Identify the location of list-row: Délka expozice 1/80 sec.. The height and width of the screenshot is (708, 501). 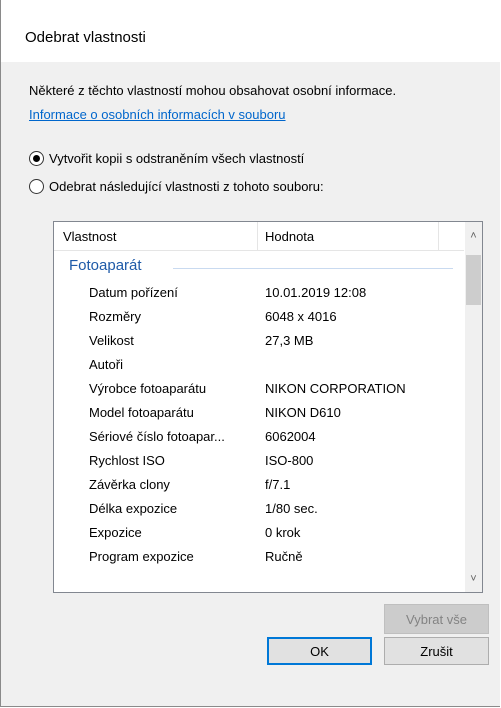
(259, 509).